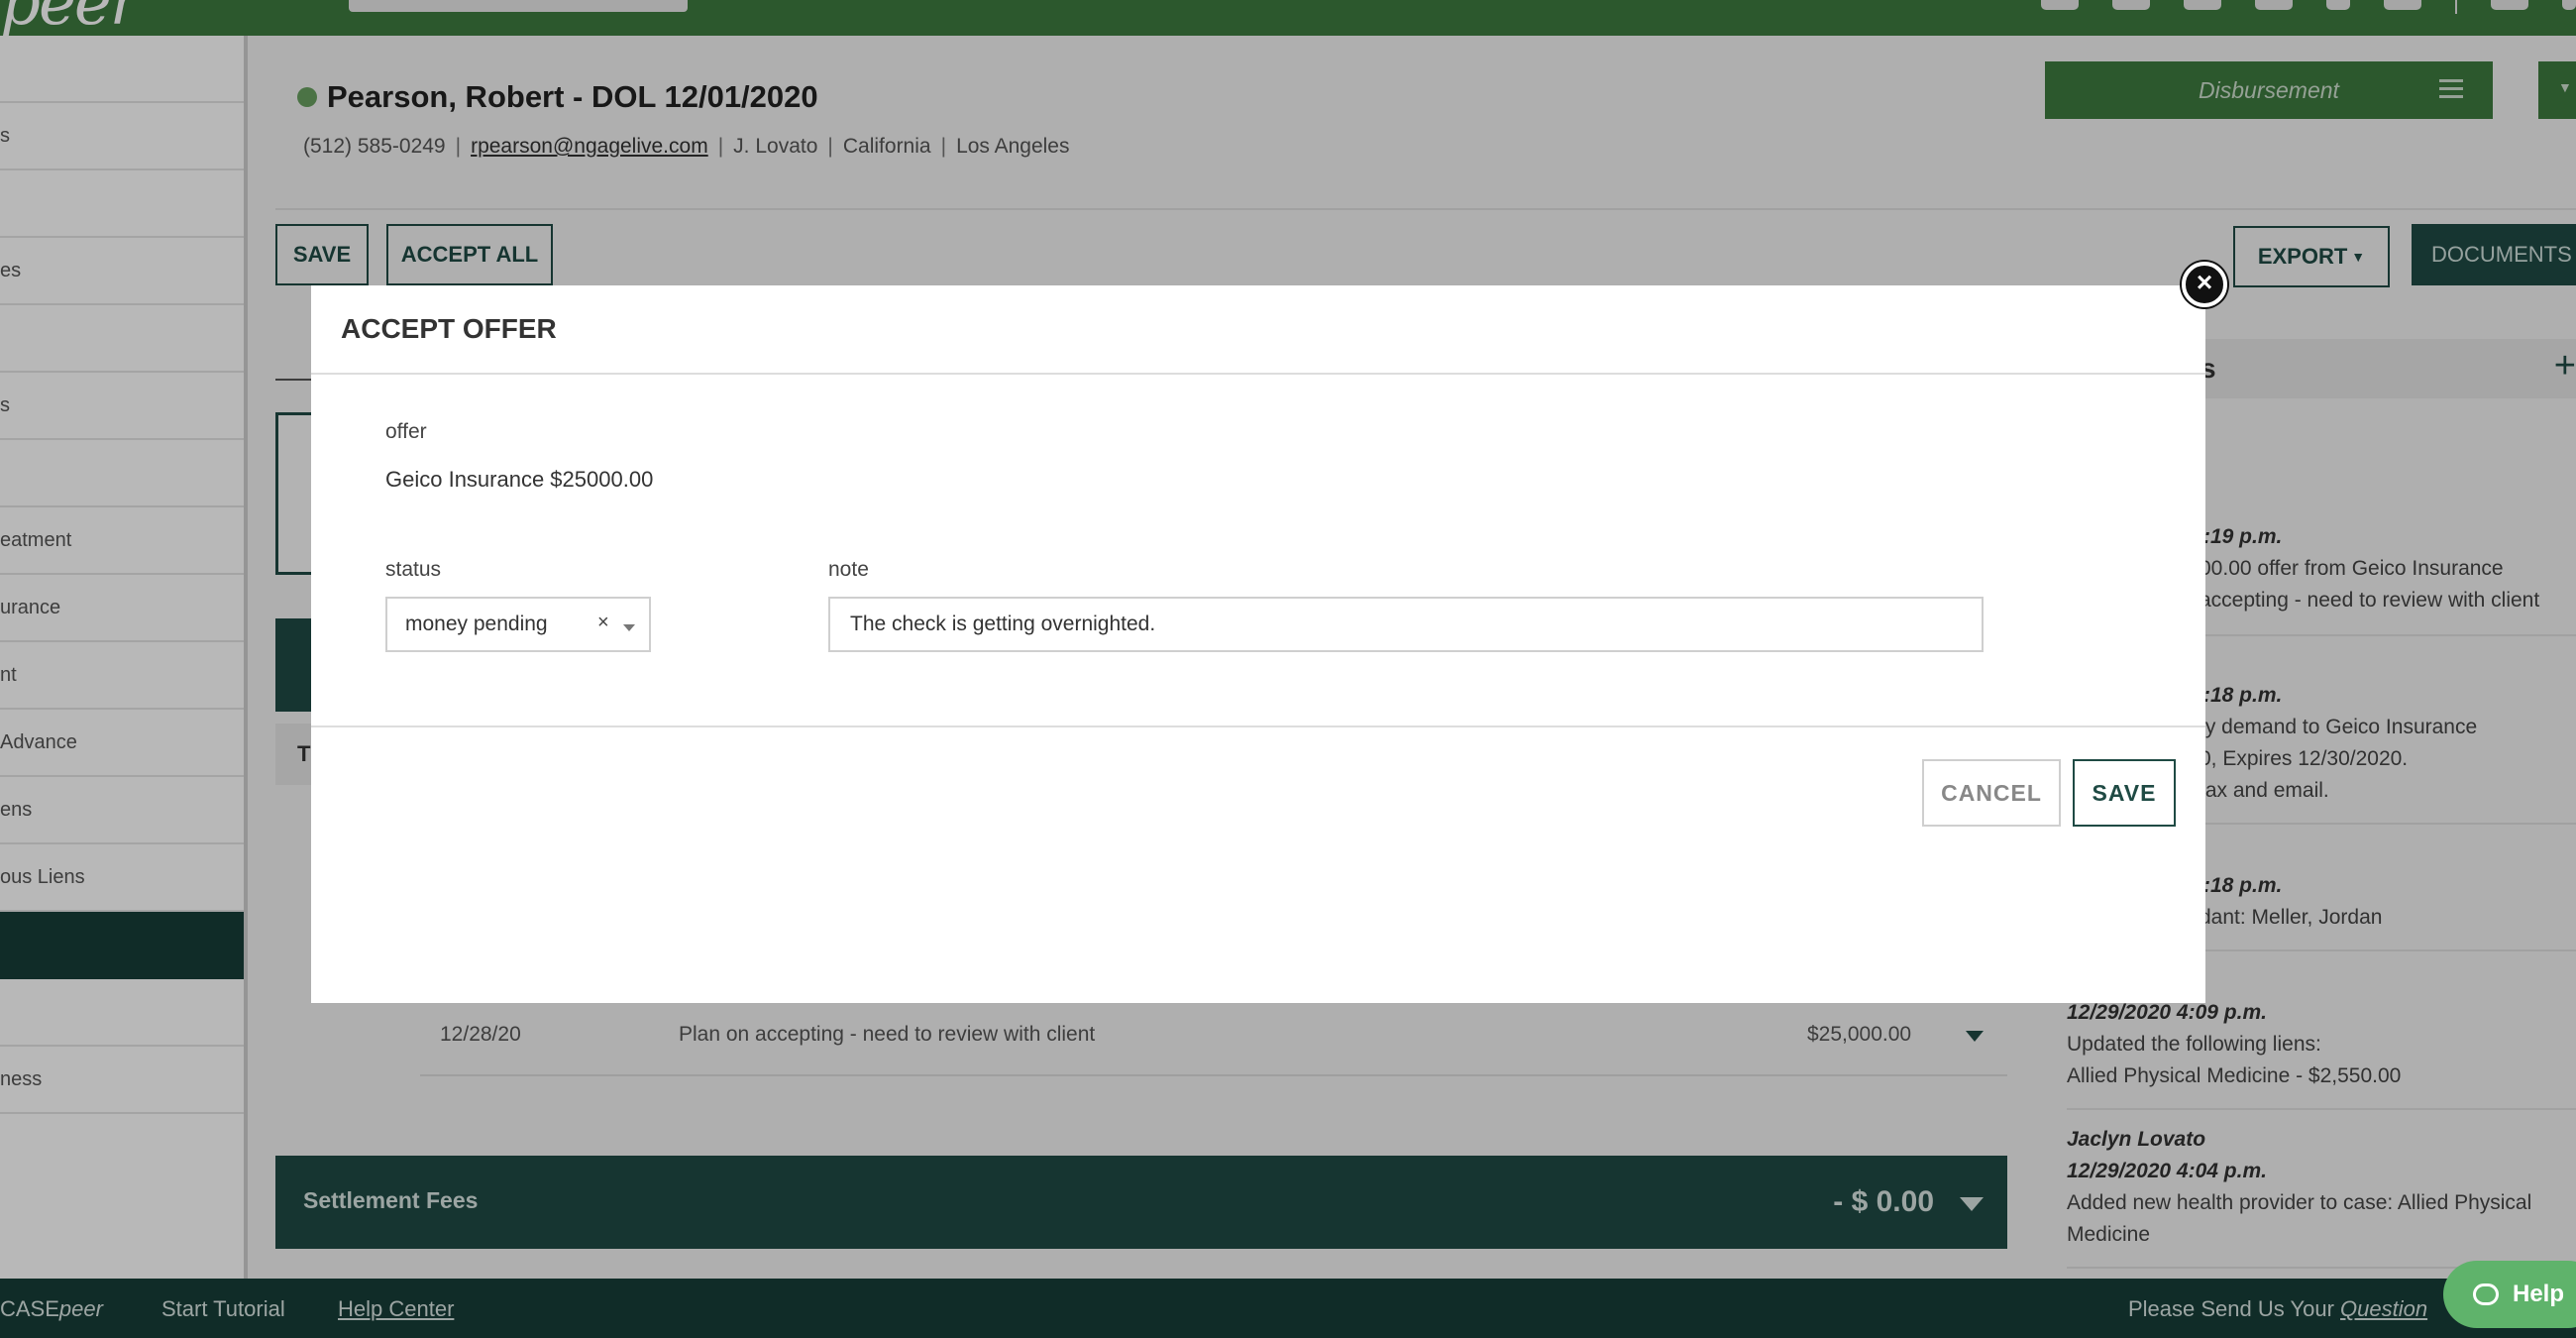 This screenshot has height=1338, width=2576. Describe the element at coordinates (1991, 793) in the screenshot. I see `cancel-button: CANCEL` at that location.